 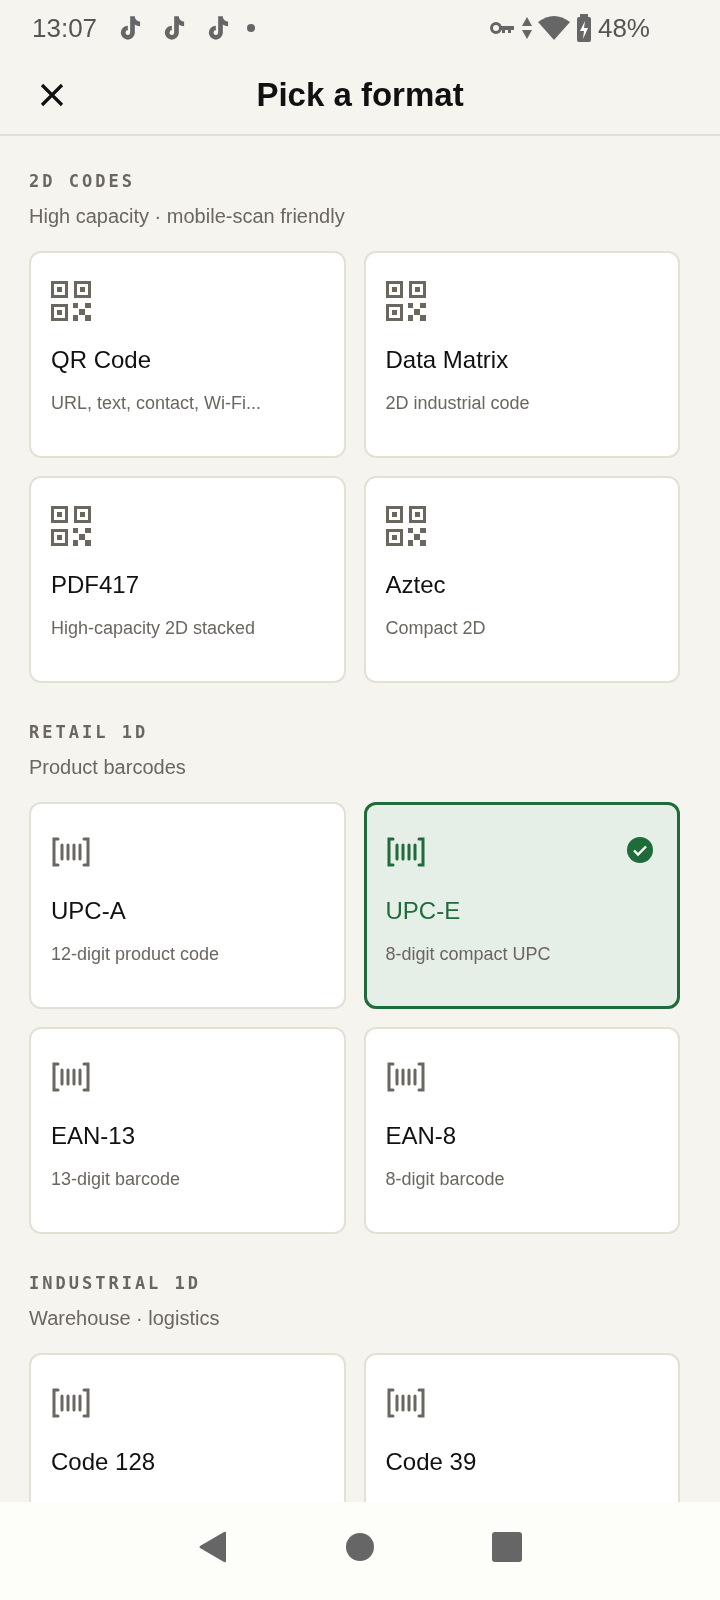 What do you see at coordinates (521, 1130) in the screenshot?
I see `format-card: EAN-8 8-digit barcode` at bounding box center [521, 1130].